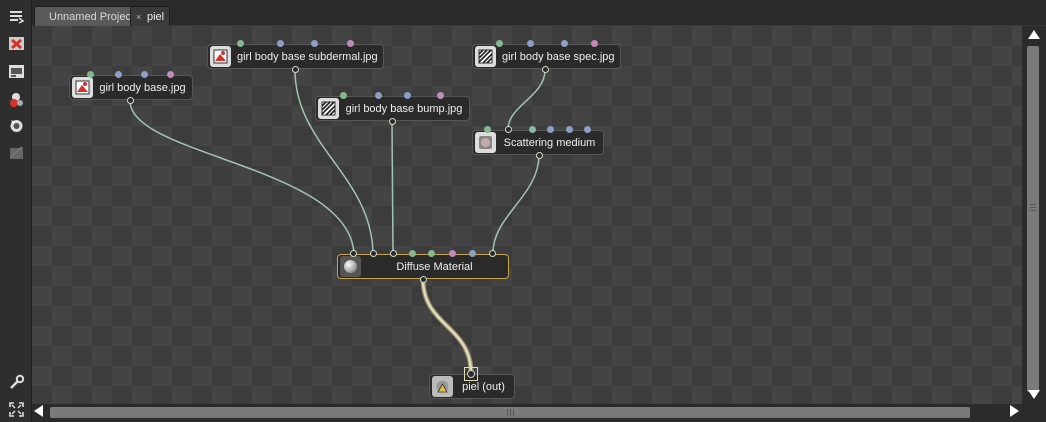 This screenshot has height=422, width=1046. Describe the element at coordinates (516, 204) in the screenshot. I see `wire-scattering-to-diffuse` at that location.